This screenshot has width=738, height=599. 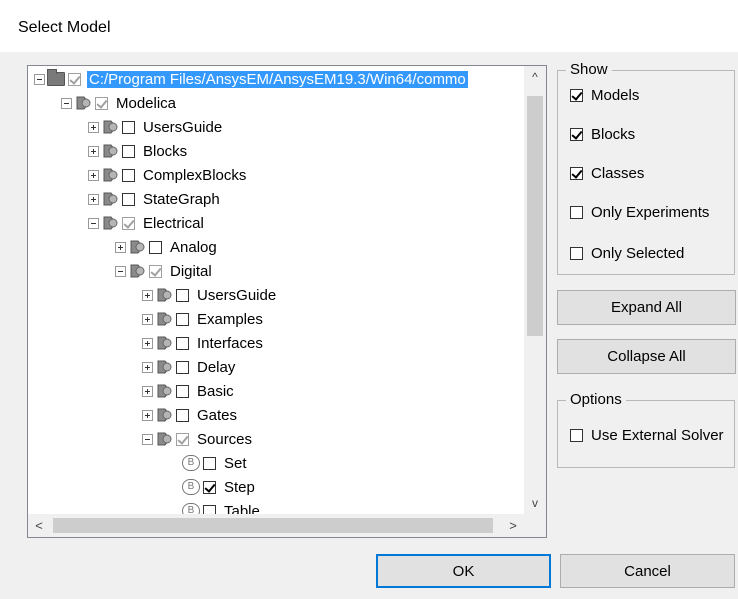 What do you see at coordinates (576, 253) in the screenshot?
I see `only-selected-checkbox` at bounding box center [576, 253].